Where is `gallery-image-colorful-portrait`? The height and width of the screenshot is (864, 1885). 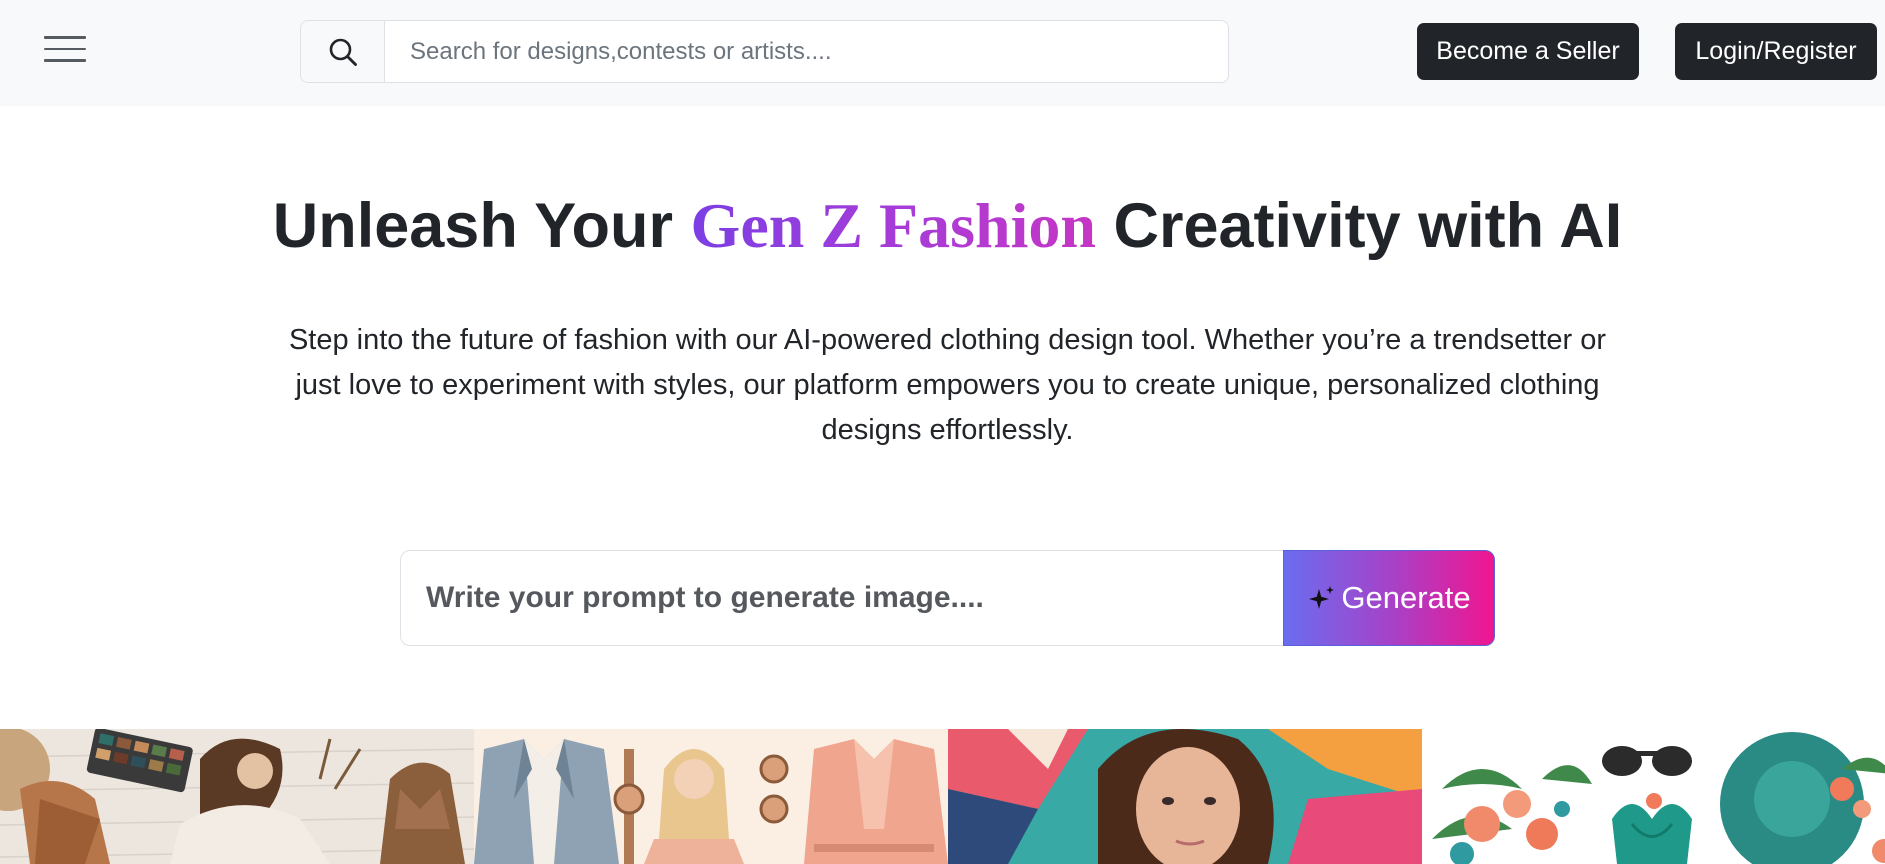
gallery-image-colorful-portrait is located at coordinates (1185, 796).